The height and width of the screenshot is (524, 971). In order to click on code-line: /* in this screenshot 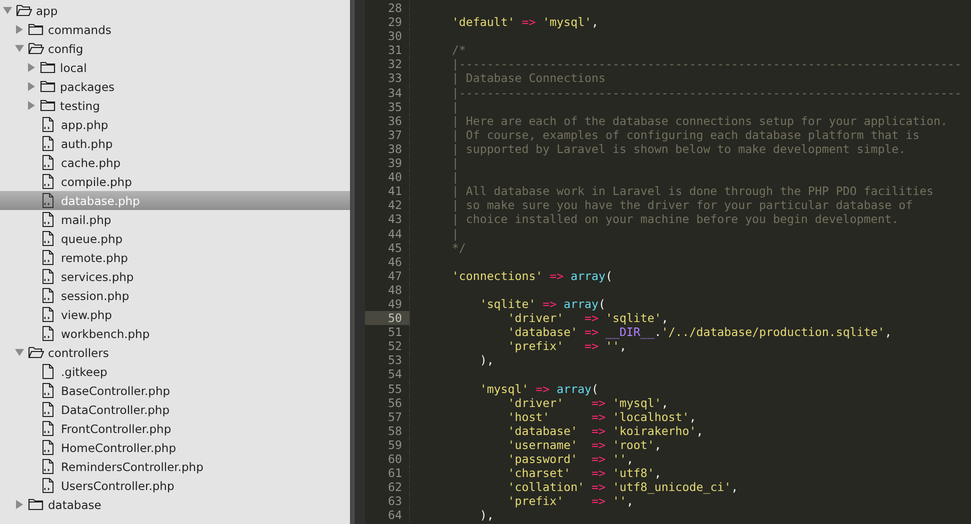, I will do `click(458, 50)`.